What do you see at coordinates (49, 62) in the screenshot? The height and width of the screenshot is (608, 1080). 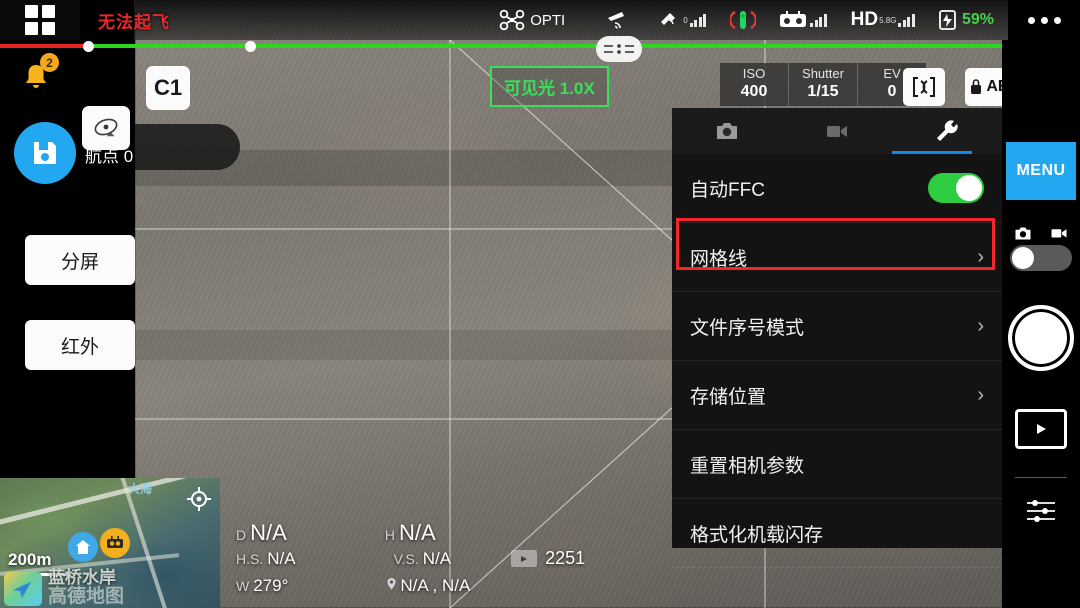 I see `notification-badge: 2` at bounding box center [49, 62].